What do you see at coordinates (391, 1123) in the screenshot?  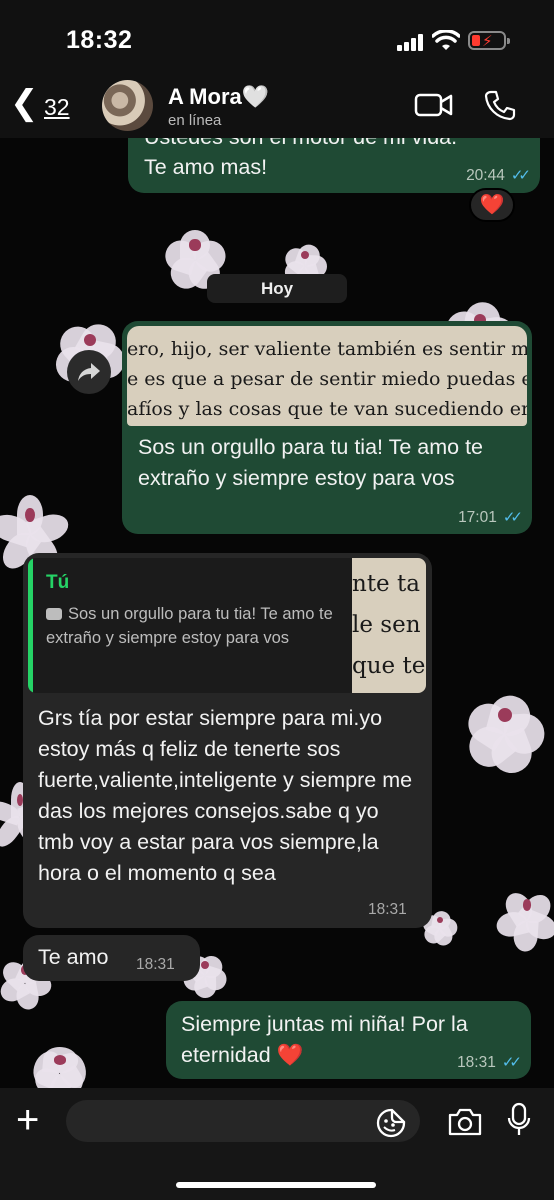 I see `sticker-icon` at bounding box center [391, 1123].